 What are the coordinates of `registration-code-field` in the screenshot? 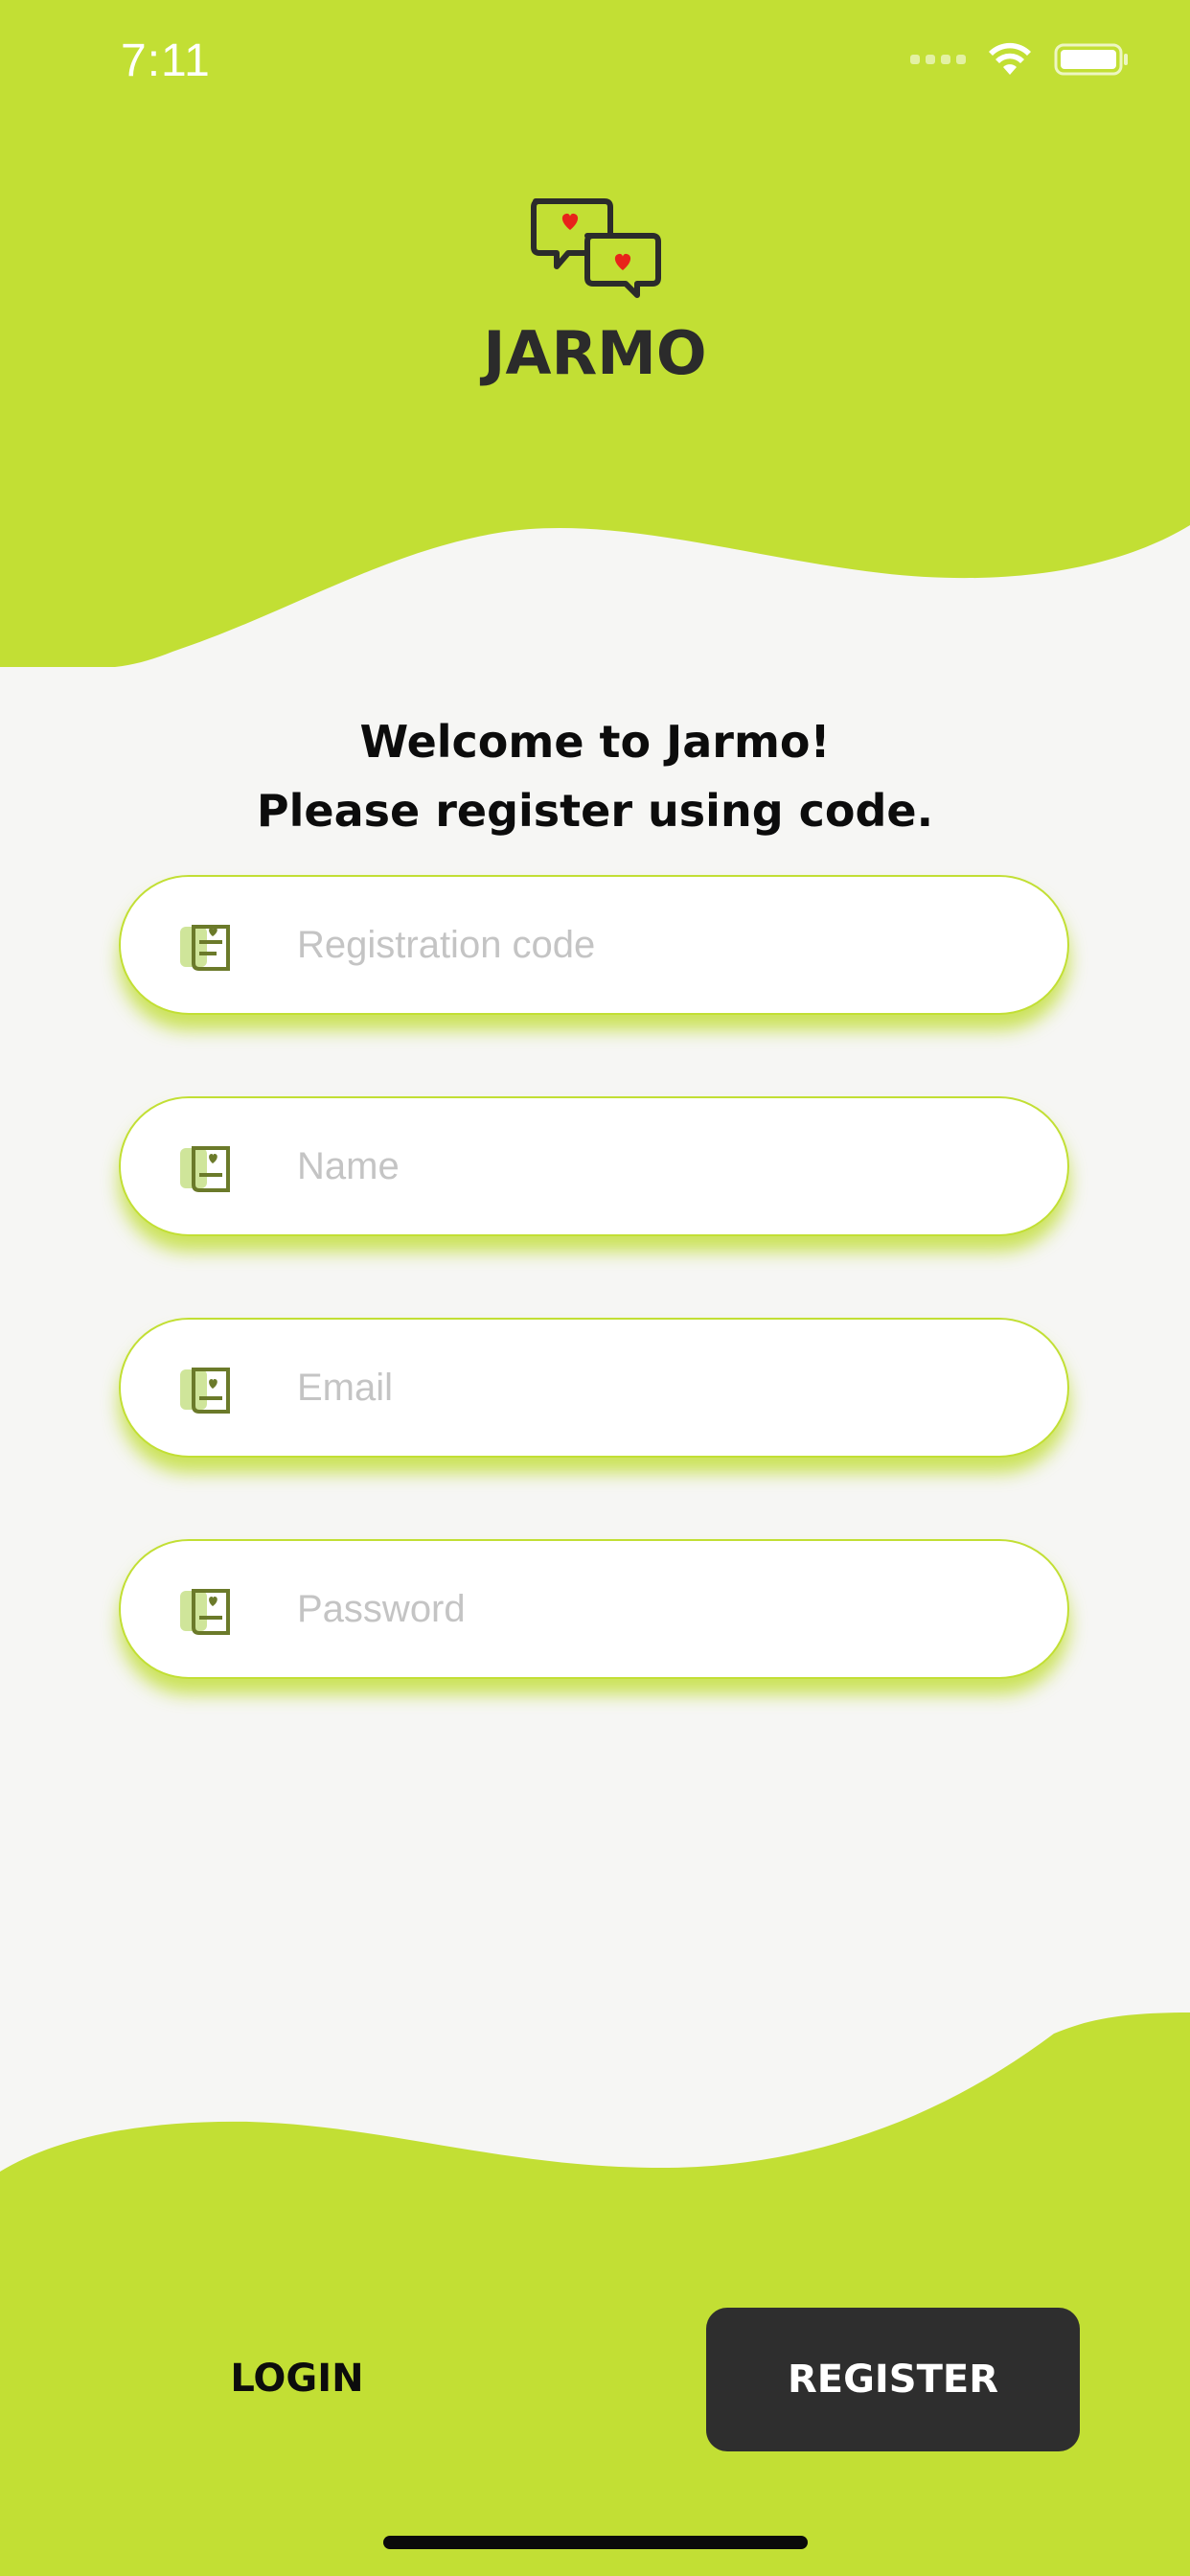 It's located at (594, 945).